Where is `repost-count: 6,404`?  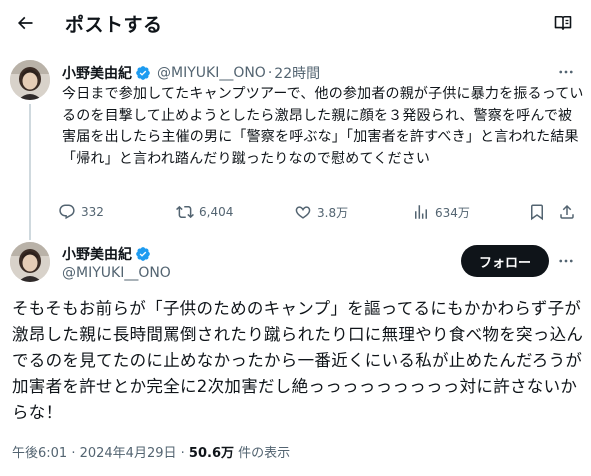
repost-count: 6,404 is located at coordinates (216, 212).